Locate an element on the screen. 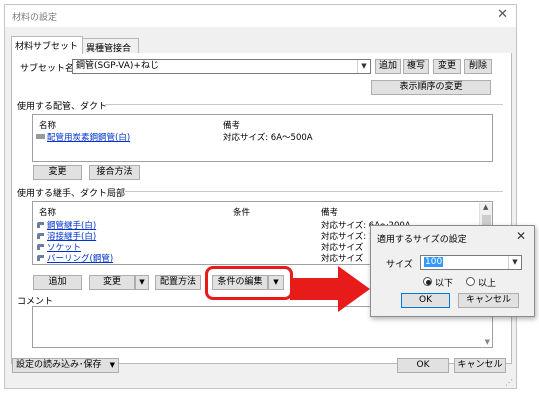 This screenshot has width=539, height=393. socket-fitting-icon is located at coordinates (40, 246).